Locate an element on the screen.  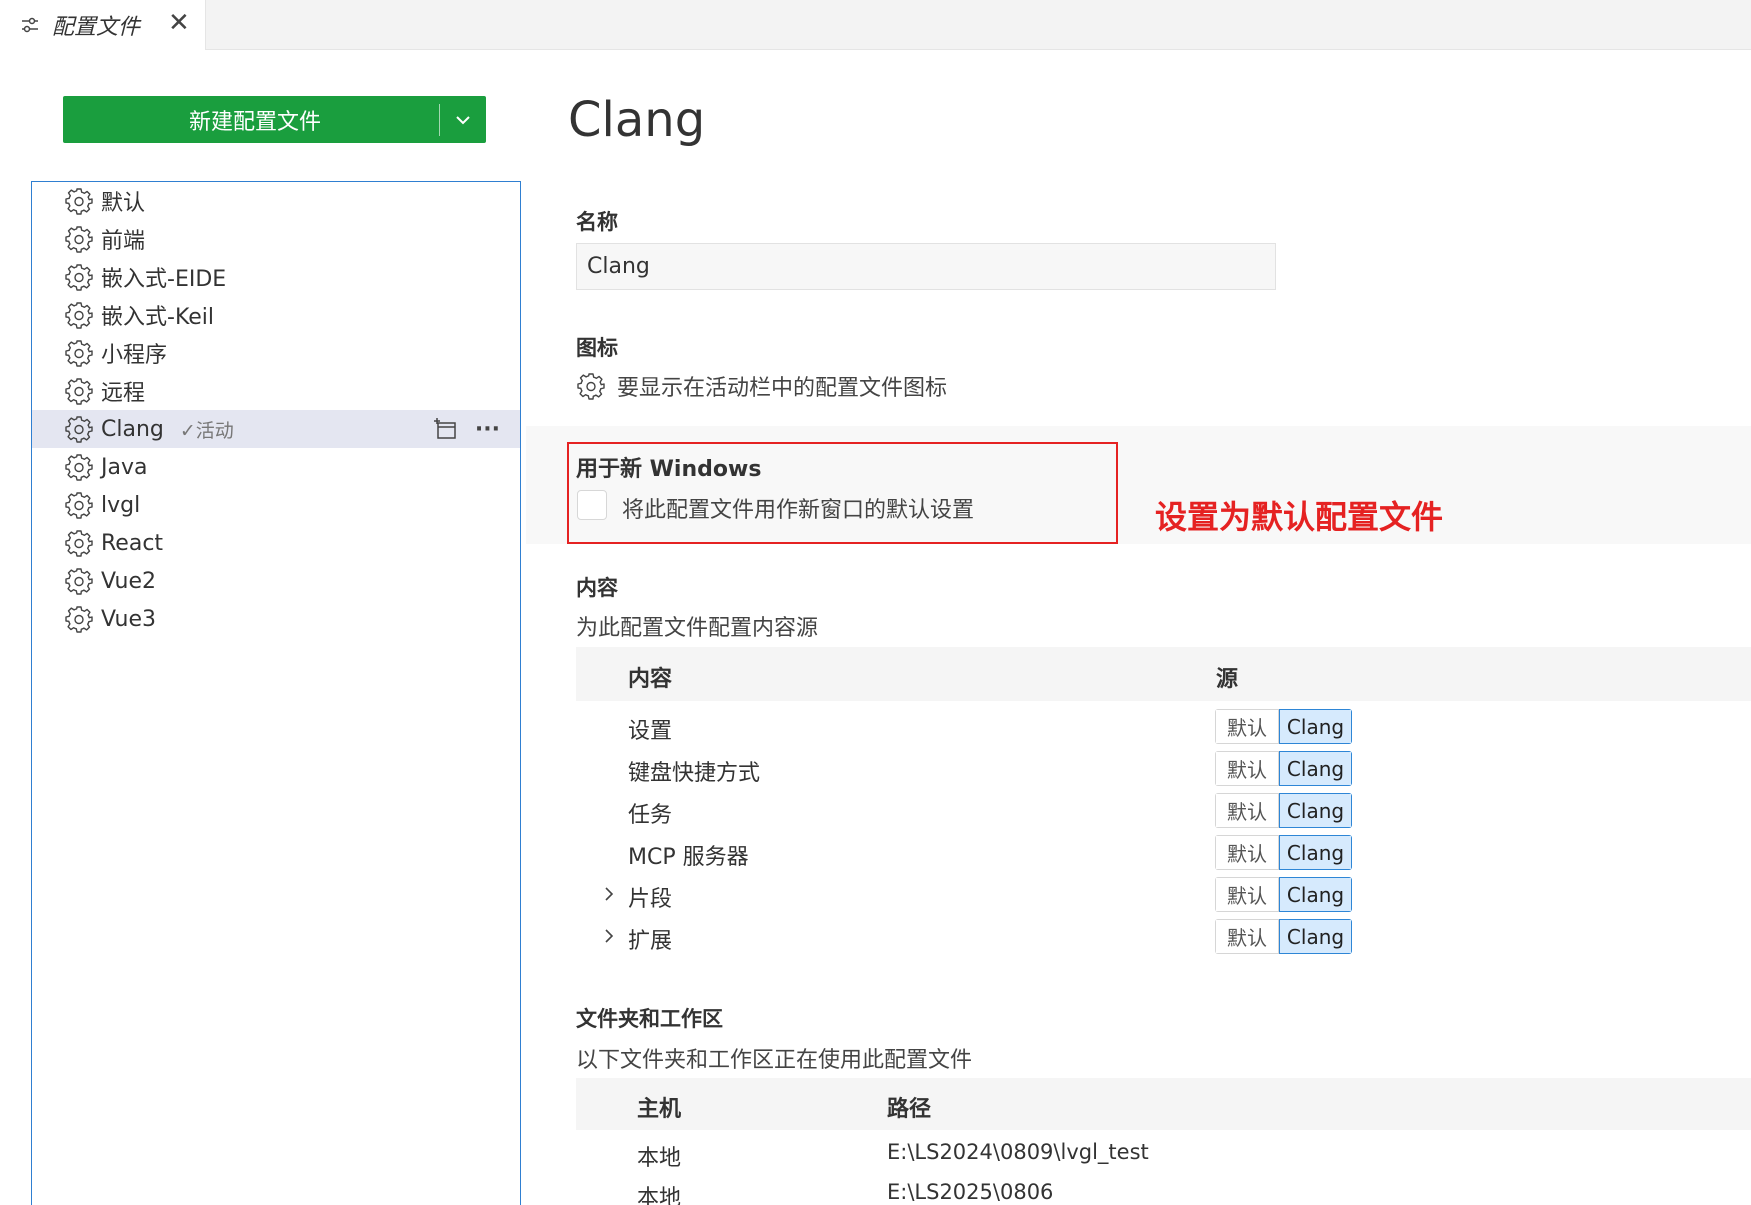
content-row-tasks: 任务 默认 Clang is located at coordinates (1163, 811).